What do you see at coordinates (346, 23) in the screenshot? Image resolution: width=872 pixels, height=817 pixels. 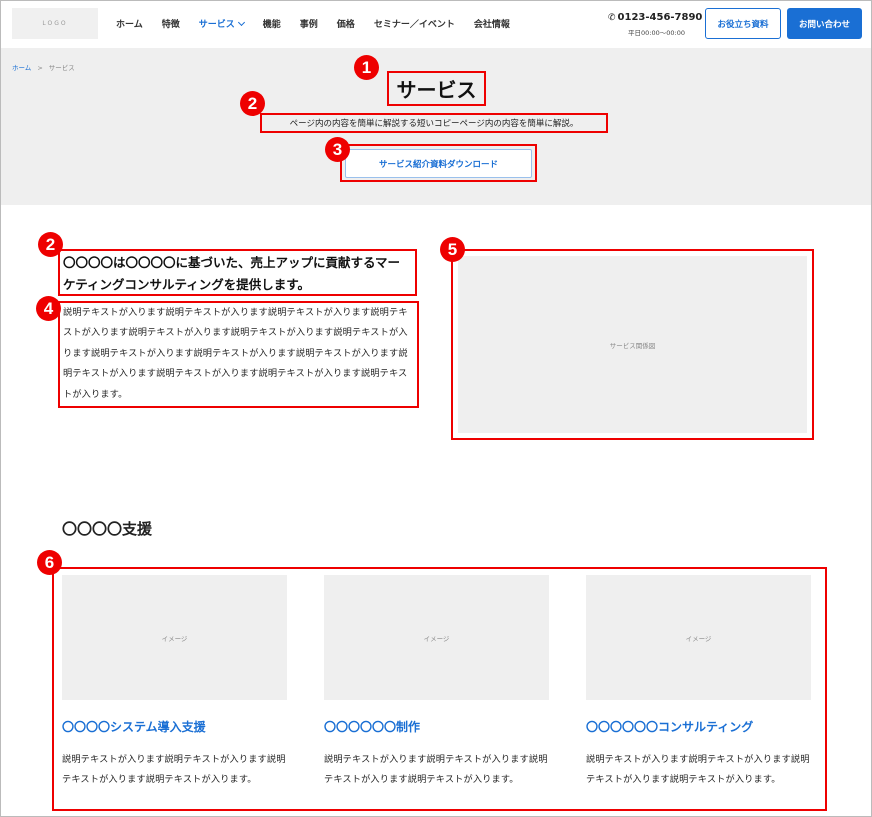 I see `nav-item-pricing: 価格` at bounding box center [346, 23].